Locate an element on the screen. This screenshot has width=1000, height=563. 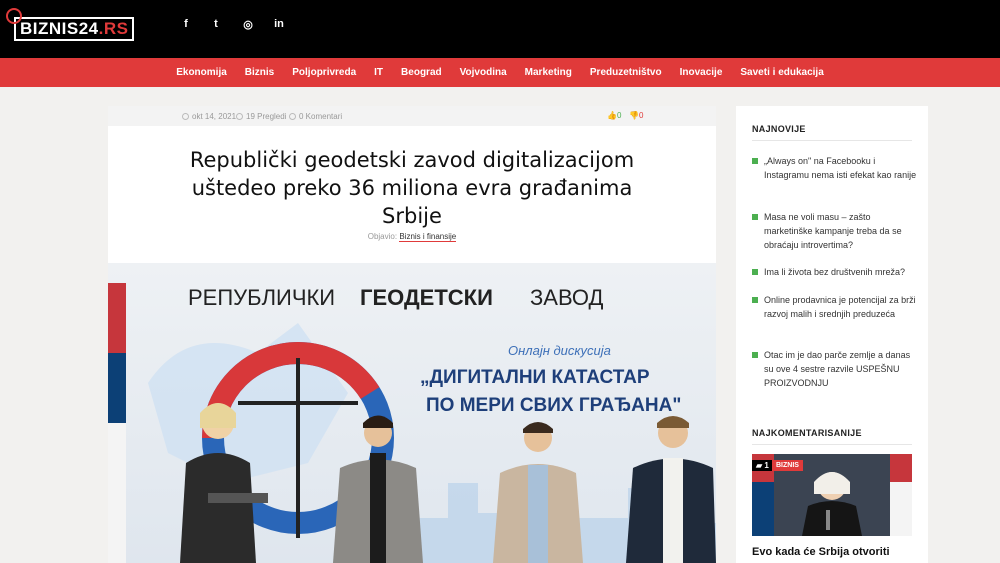
nav-item-biznis: Biznis is located at coordinates (259, 72).